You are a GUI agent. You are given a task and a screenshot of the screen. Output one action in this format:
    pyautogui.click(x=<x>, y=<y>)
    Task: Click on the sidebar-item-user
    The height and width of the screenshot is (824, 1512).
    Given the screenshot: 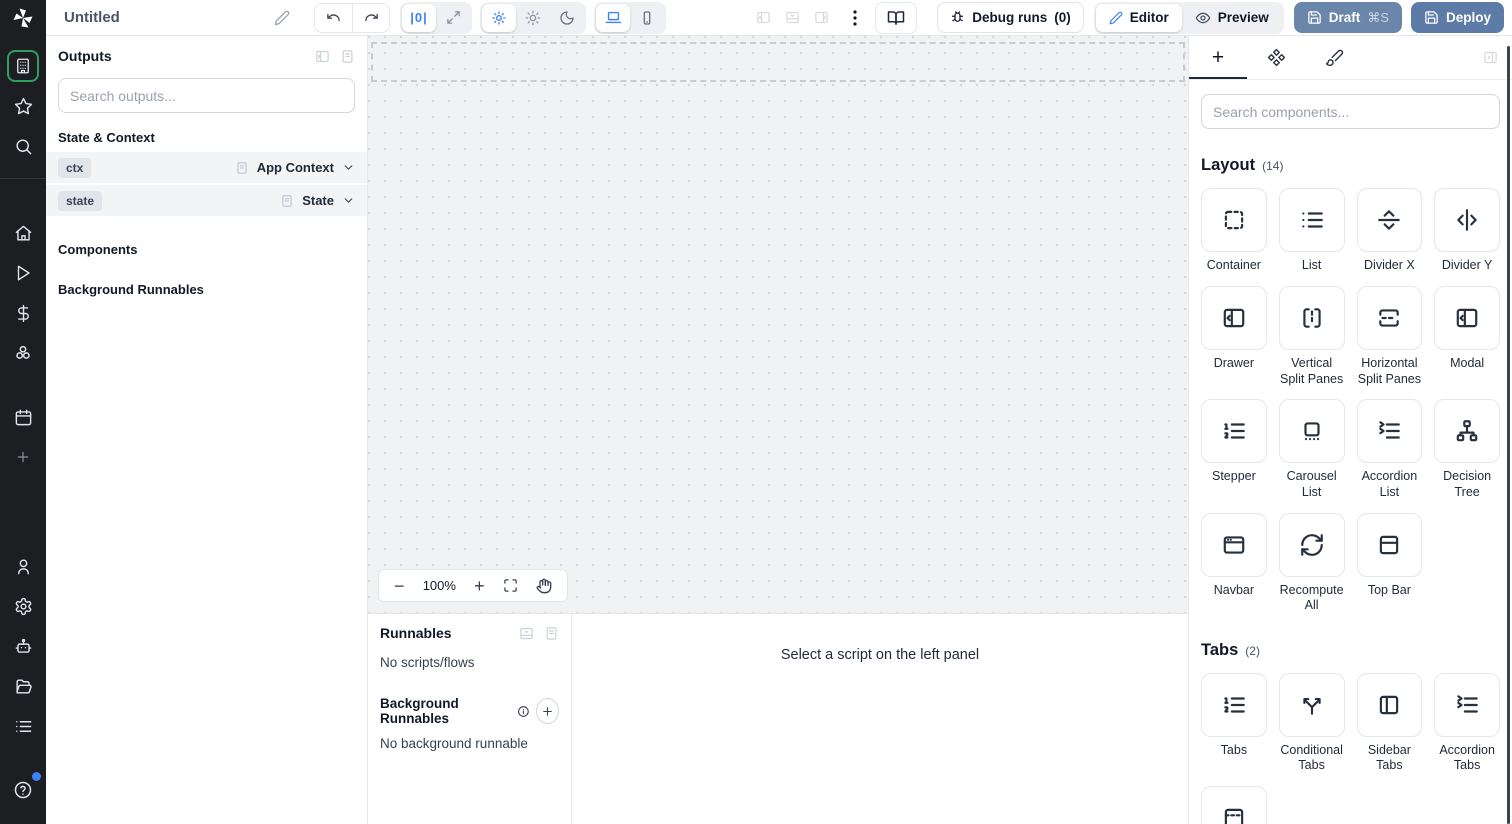 What is the action you would take?
    pyautogui.click(x=23, y=566)
    